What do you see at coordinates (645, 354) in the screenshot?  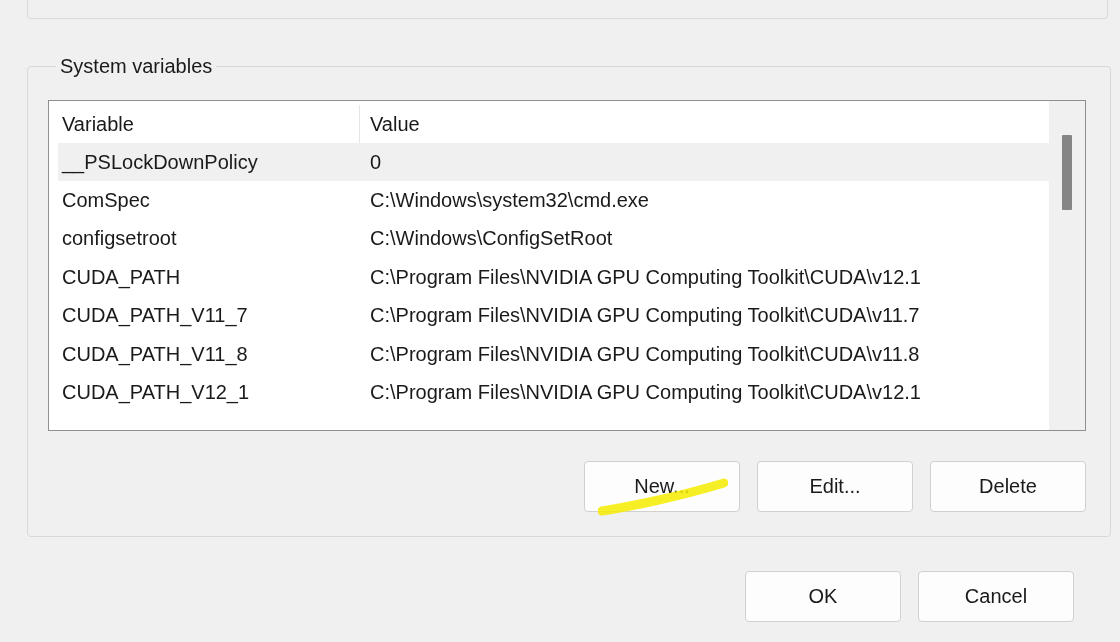 I see `value-cell-text: C:\Program Files\NVIDIA GPU Computing Toolkit\CUDA\v11.8` at bounding box center [645, 354].